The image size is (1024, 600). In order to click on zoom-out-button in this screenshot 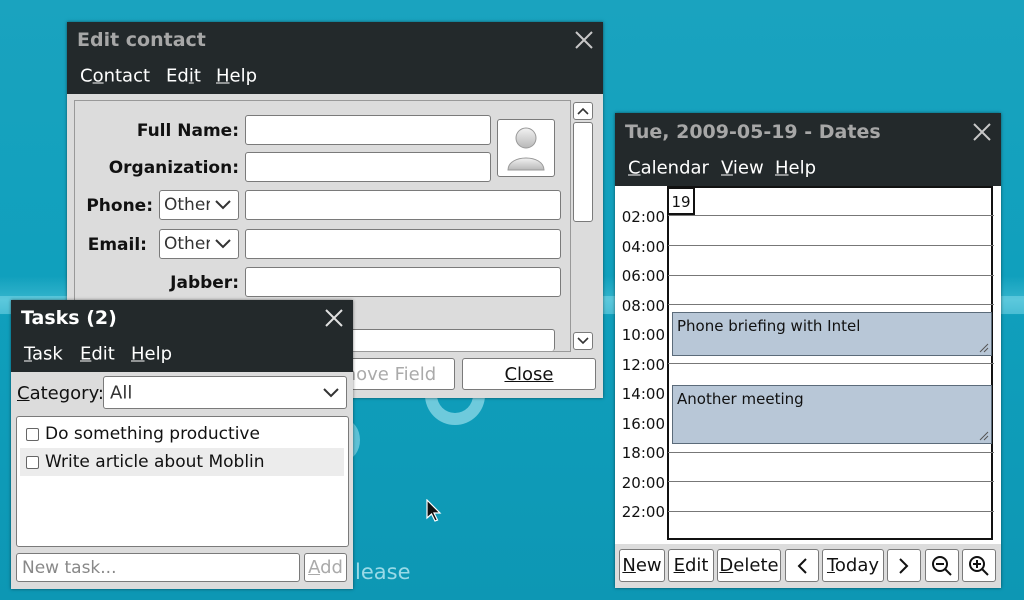, I will do `click(942, 565)`.